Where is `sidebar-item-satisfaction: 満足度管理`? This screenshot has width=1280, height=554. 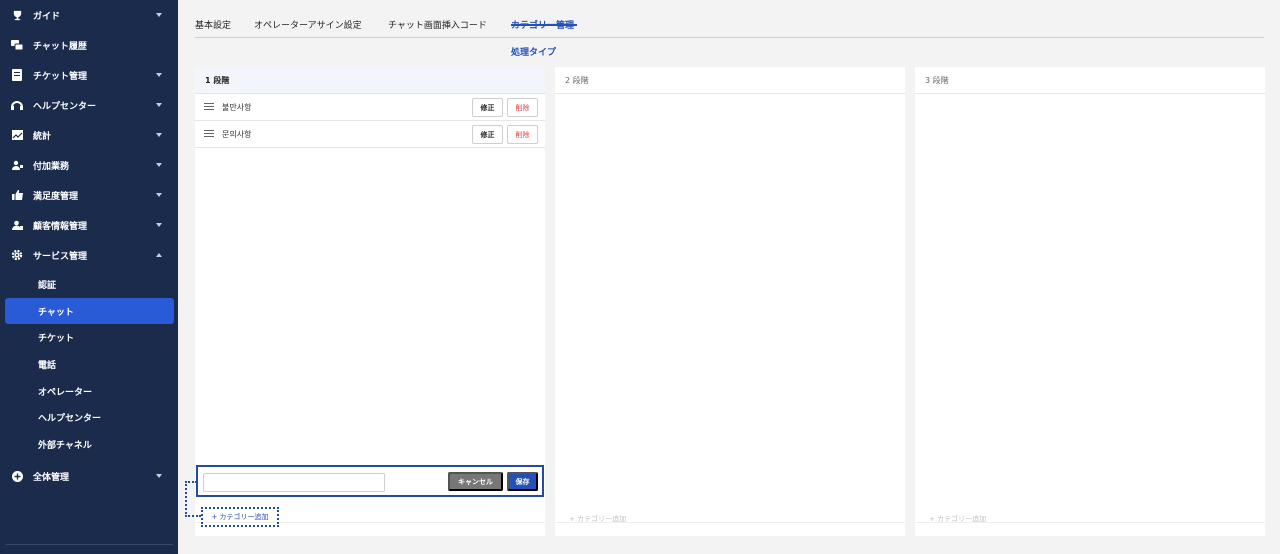 sidebar-item-satisfaction: 満足度管理 is located at coordinates (89, 195).